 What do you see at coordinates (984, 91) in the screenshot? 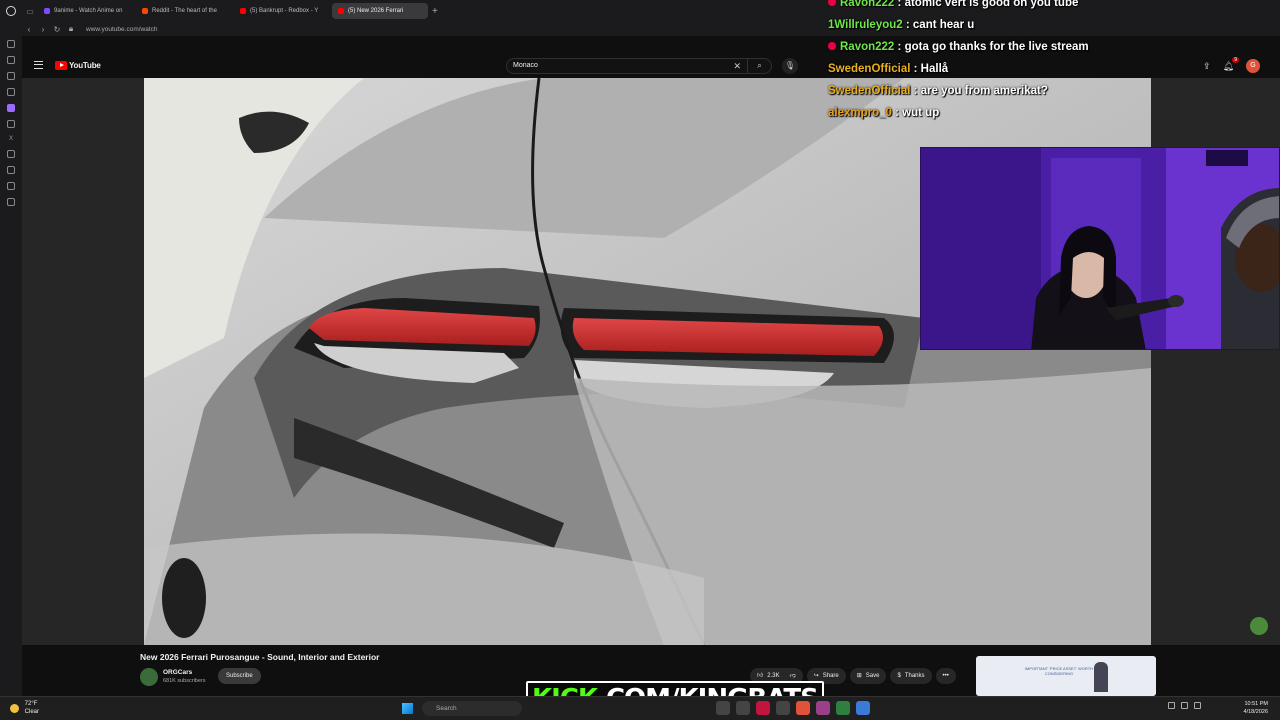
I see `chat-text: are you from amerikat?` at bounding box center [984, 91].